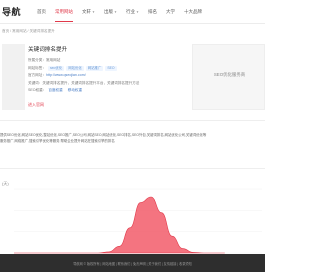 The width and height of the screenshot is (320, 272). What do you see at coordinates (37, 75) in the screenshot?
I see `url-label: 官方网址：` at bounding box center [37, 75].